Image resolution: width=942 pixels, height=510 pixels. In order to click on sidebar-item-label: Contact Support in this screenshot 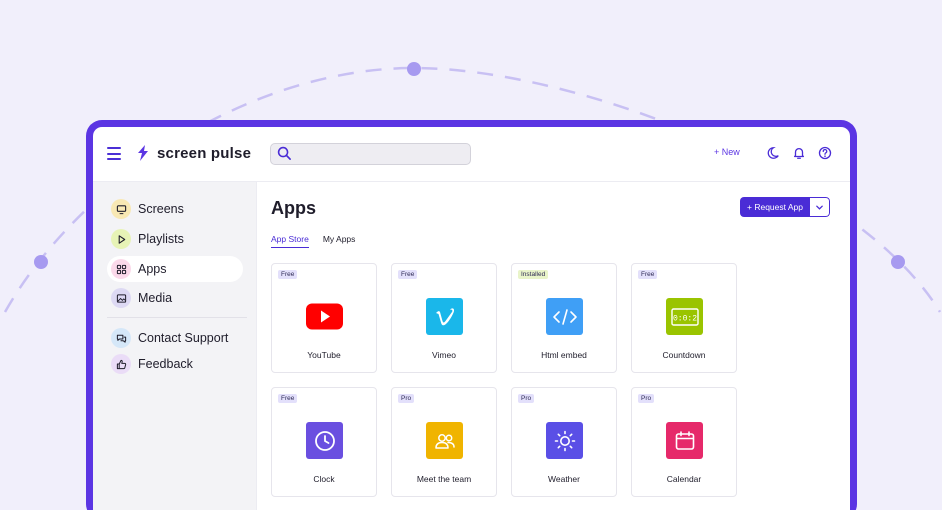, I will do `click(183, 338)`.